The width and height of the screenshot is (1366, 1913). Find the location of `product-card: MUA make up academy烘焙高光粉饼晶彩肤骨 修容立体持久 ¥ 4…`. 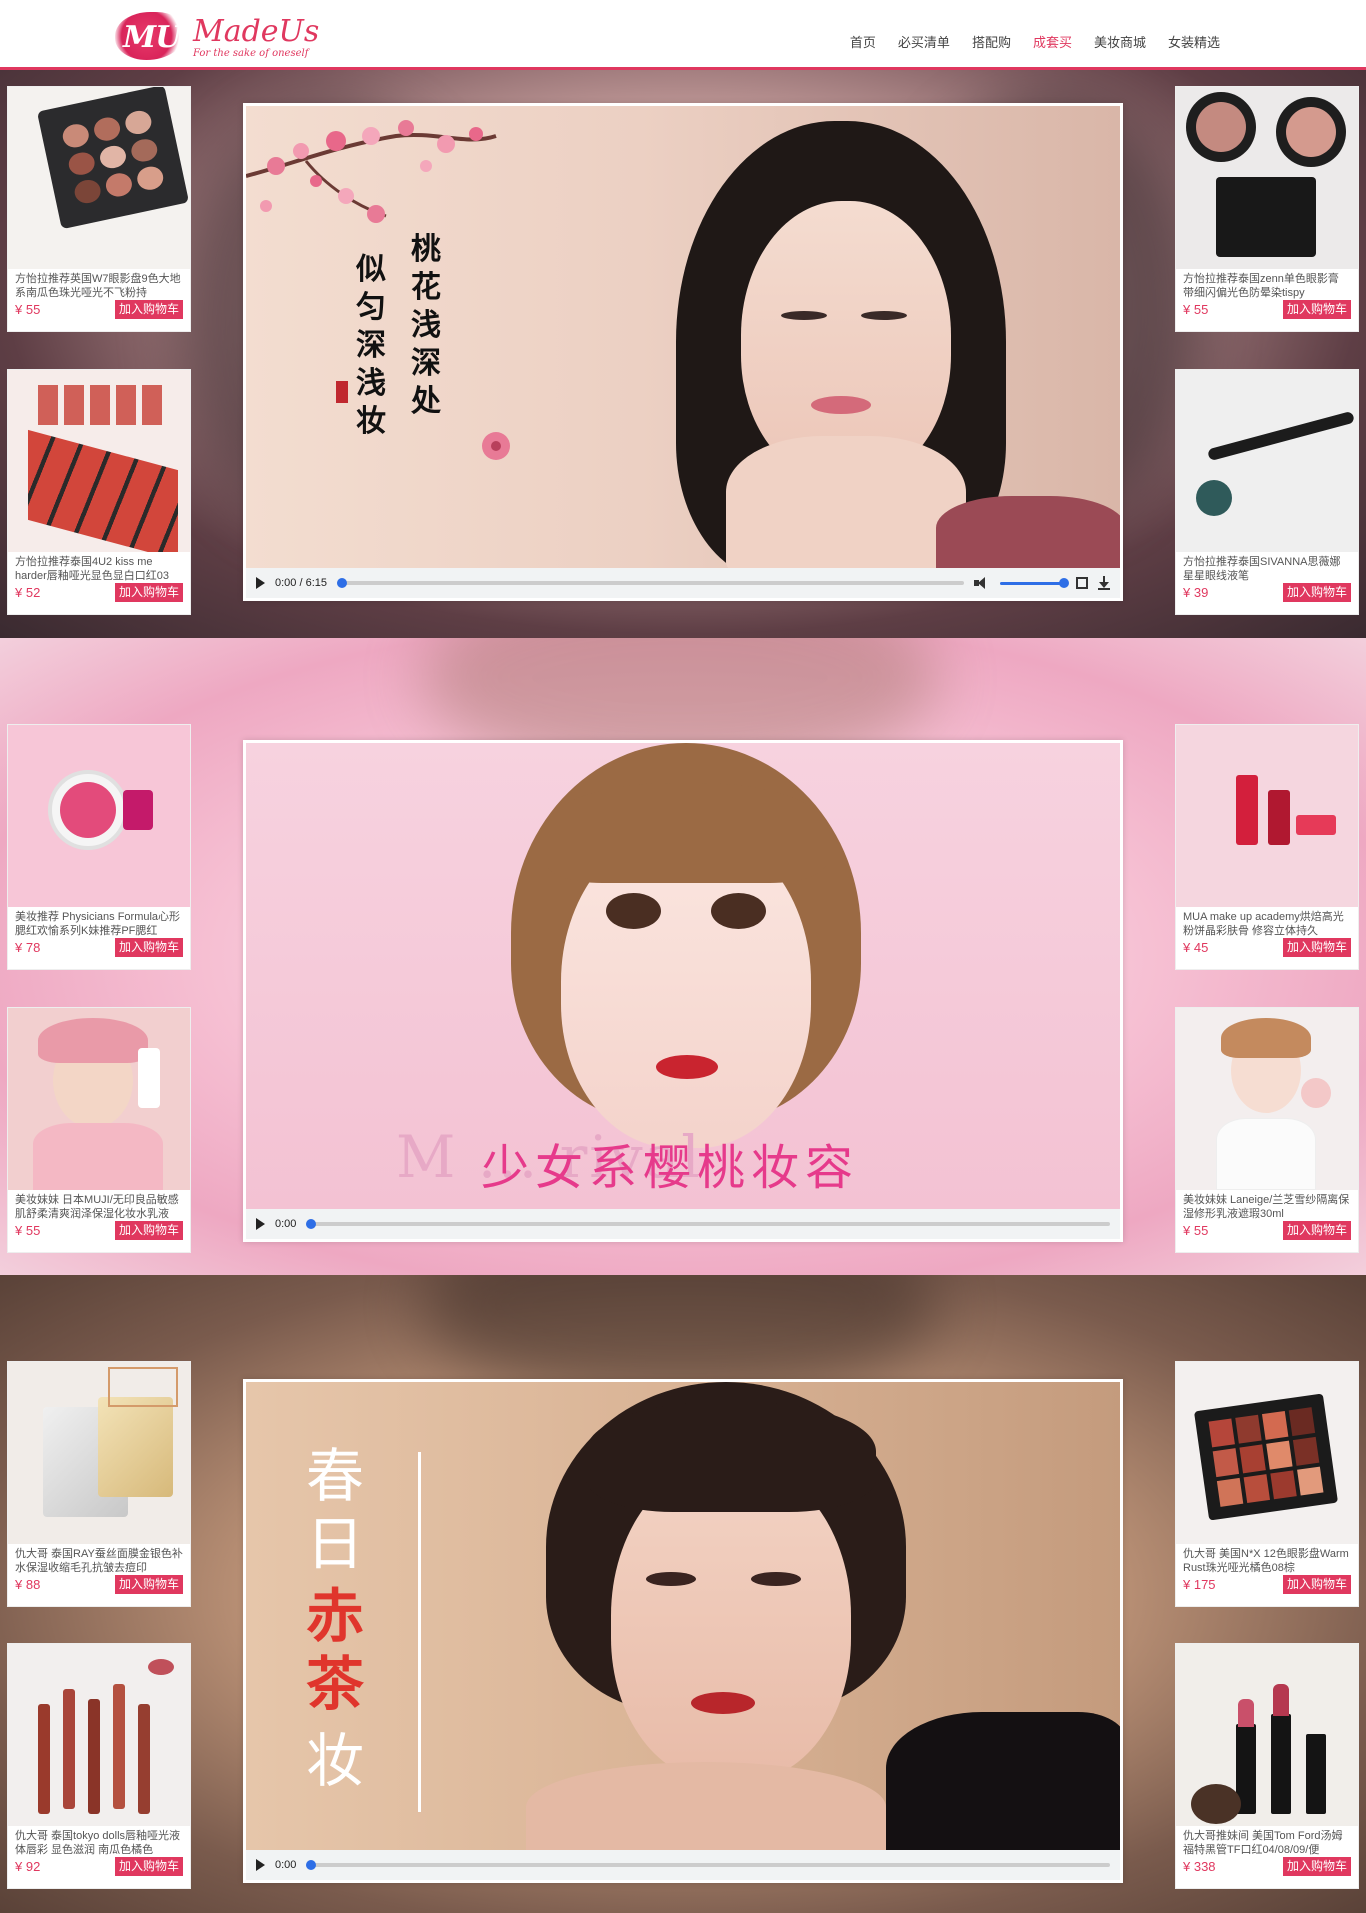

product-card: MUA make up academy烘焙高光粉饼晶彩肤骨 修容立体持久 ¥ 4… is located at coordinates (1267, 847).